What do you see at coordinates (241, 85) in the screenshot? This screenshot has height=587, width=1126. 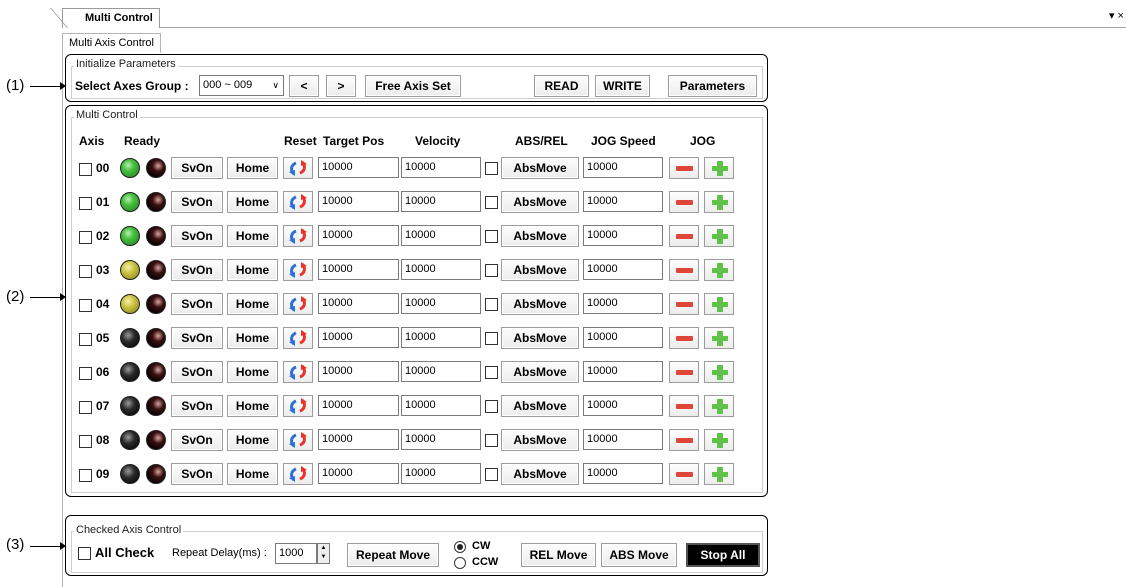 I see `axes-group-select: 000 ~ 009 ∨` at bounding box center [241, 85].